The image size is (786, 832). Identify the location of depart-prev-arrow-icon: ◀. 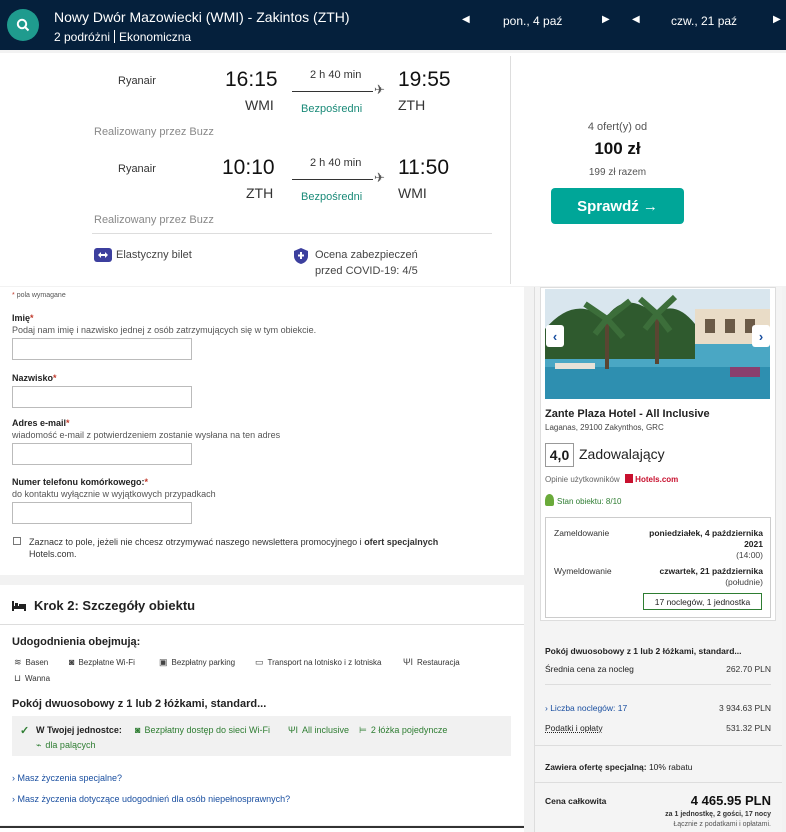
(466, 19).